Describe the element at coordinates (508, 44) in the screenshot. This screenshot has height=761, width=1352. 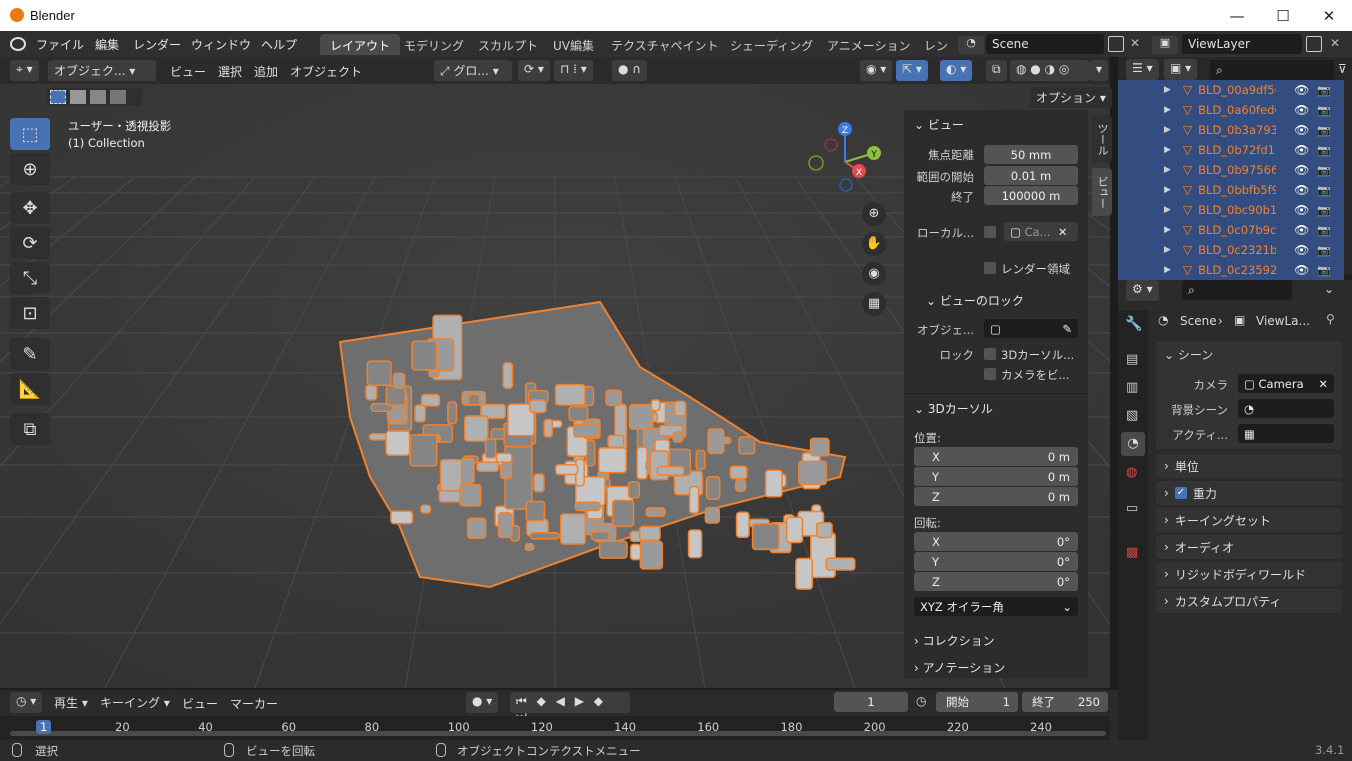
I see `tab-sculpt: スカルプト` at that location.